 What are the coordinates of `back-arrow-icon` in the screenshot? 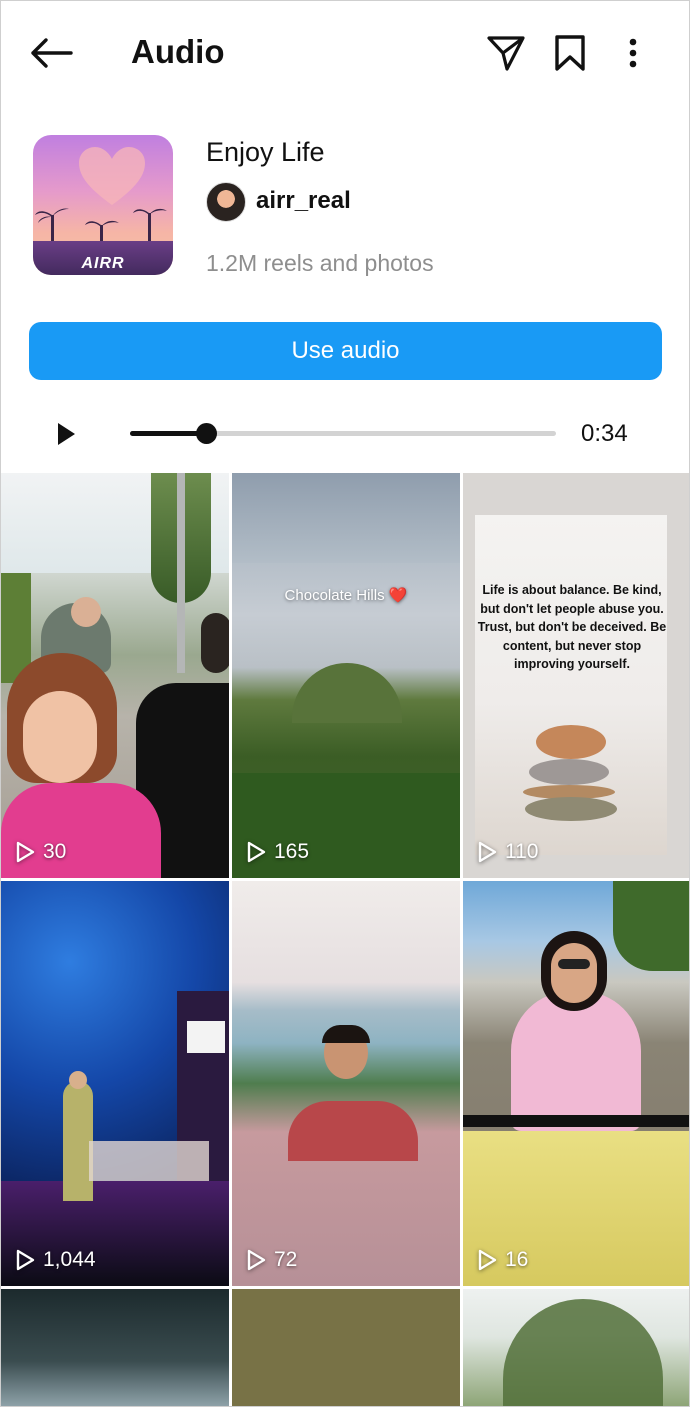 It's located at (52, 53).